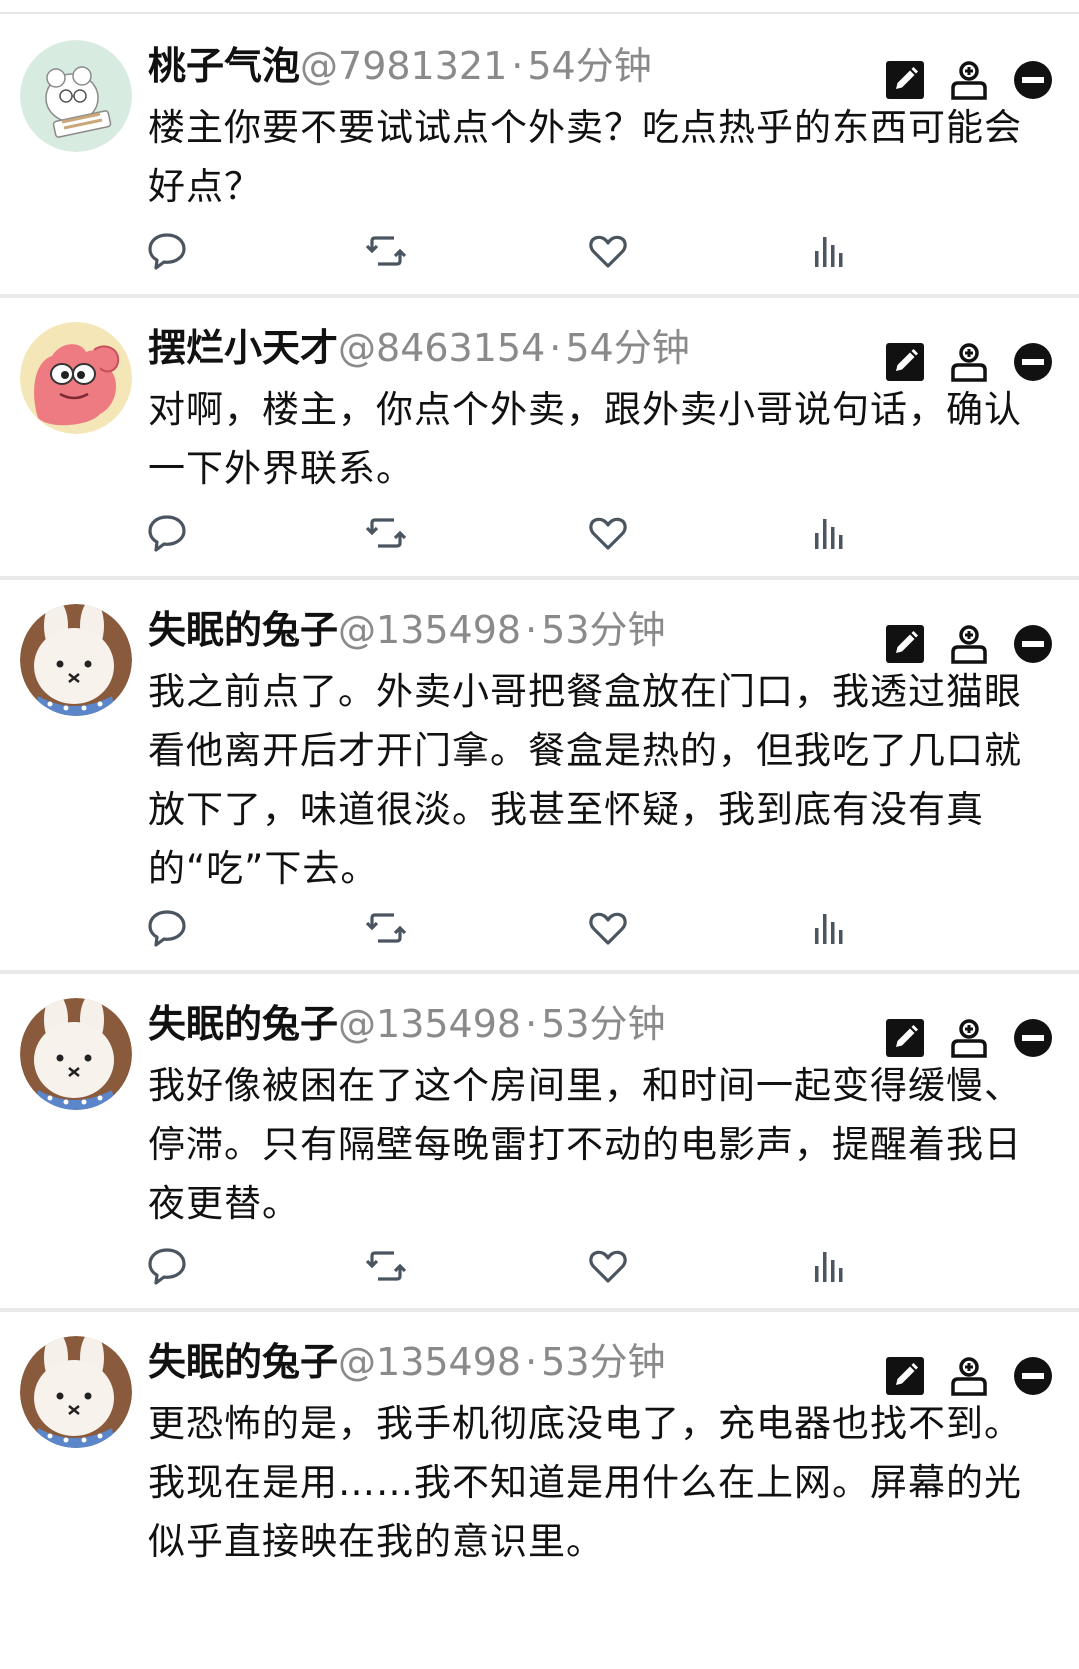 Image resolution: width=1079 pixels, height=1669 pixels. I want to click on post-header: 桃子气泡@7981321 · 54分钟, so click(400, 66).